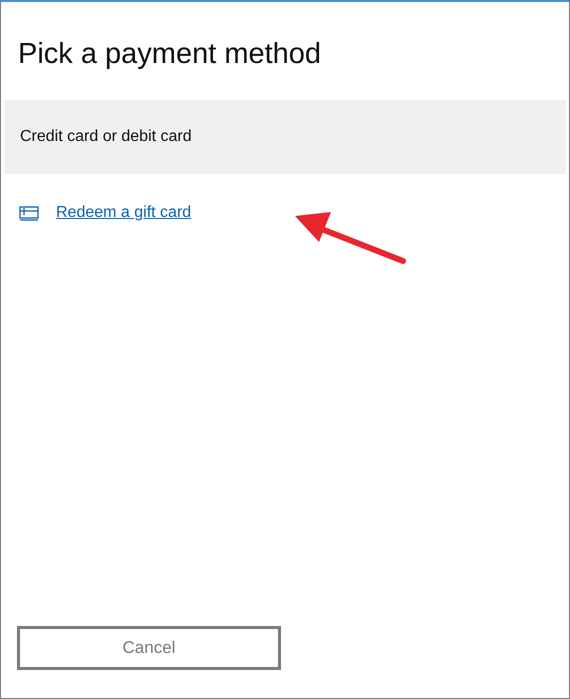  What do you see at coordinates (285, 137) in the screenshot?
I see `payment-option: Credit card or debit card` at bounding box center [285, 137].